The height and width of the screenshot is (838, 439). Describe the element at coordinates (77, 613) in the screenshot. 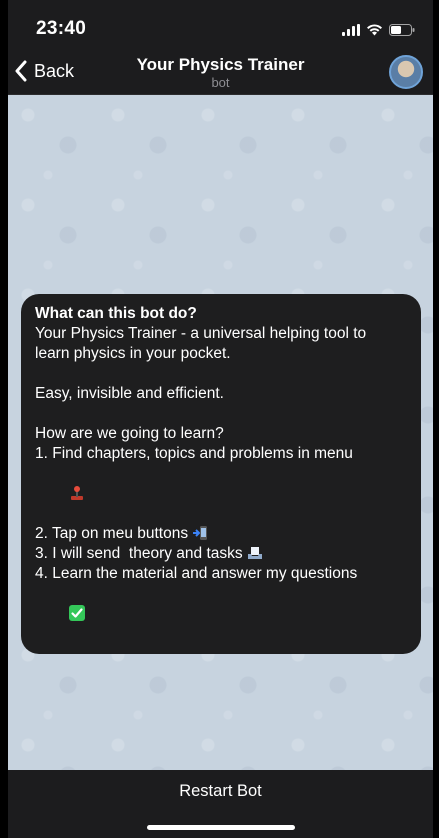

I see `check-mark-icon` at that location.